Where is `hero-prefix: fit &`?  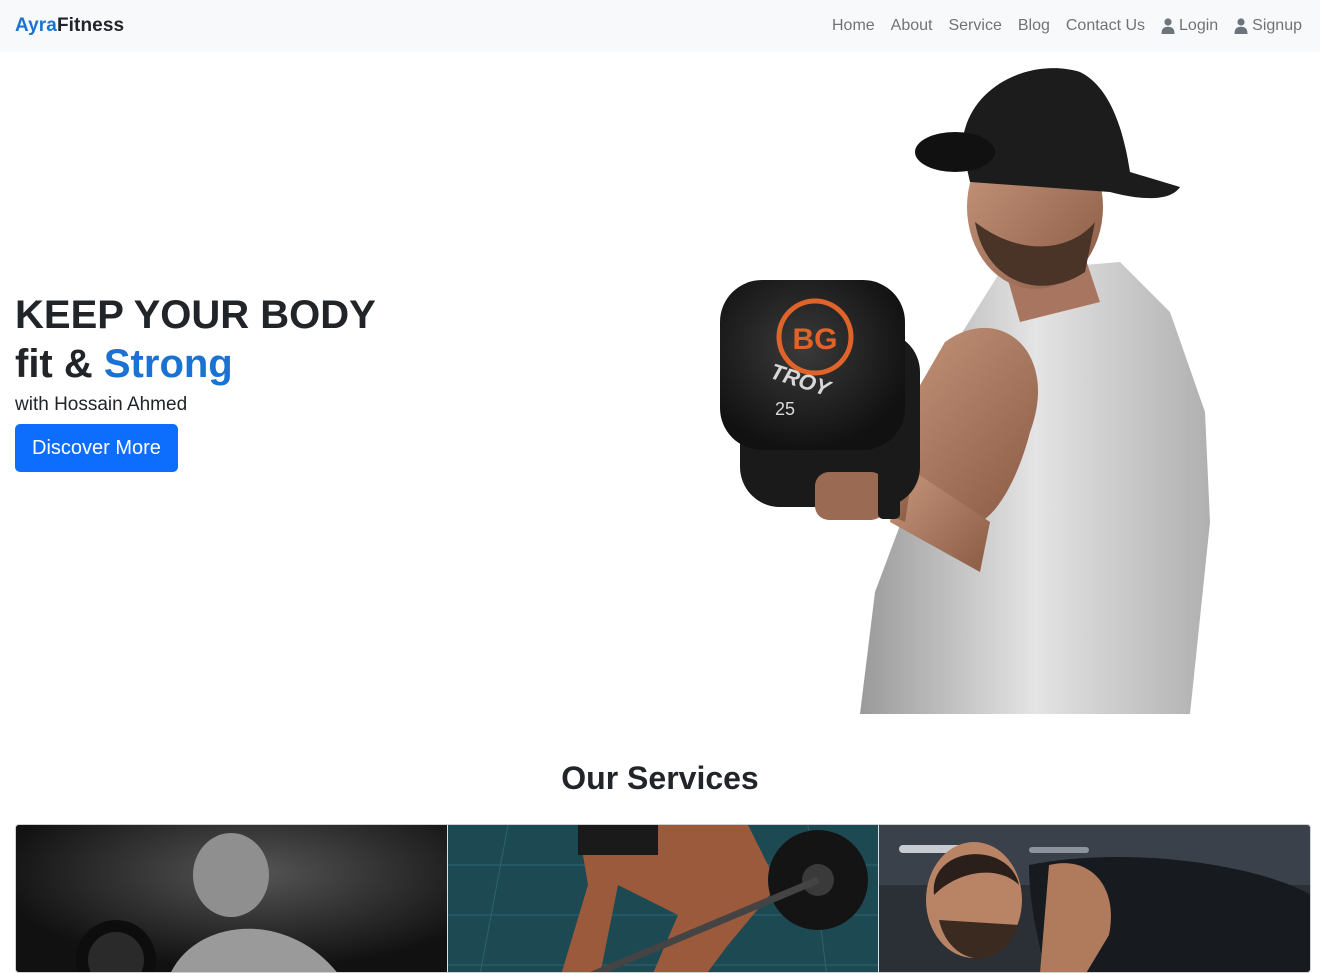 hero-prefix: fit & is located at coordinates (59, 364).